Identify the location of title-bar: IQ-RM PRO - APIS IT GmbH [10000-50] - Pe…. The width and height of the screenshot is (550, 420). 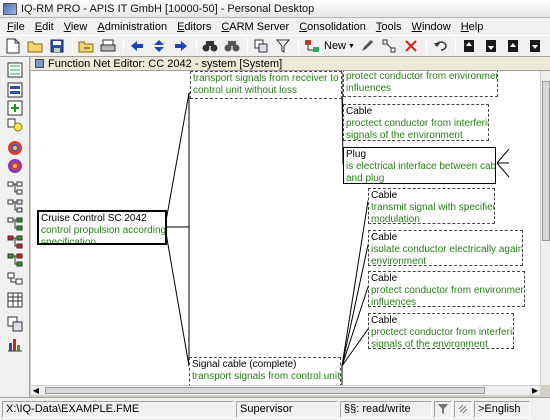
(275, 9).